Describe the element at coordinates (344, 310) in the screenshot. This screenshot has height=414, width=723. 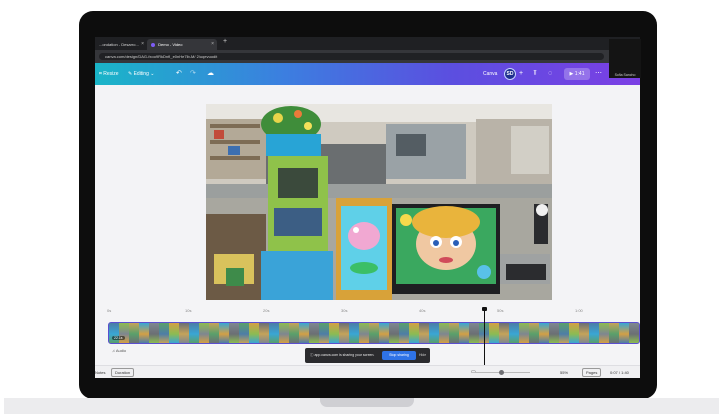
I see `timeline-tick: 30s` at that location.